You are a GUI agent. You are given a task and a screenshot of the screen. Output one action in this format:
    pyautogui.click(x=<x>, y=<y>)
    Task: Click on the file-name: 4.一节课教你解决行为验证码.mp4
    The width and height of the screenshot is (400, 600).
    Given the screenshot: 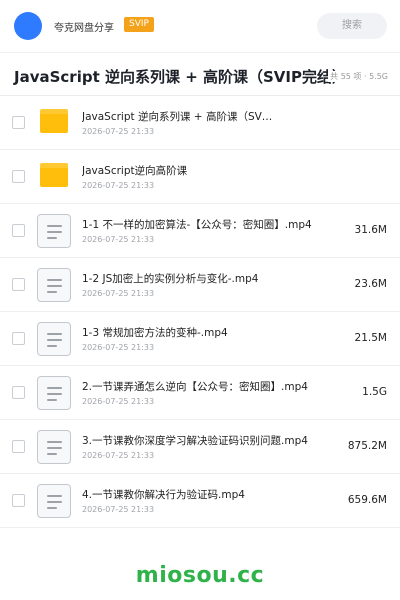 What is the action you would take?
    pyautogui.click(x=163, y=495)
    